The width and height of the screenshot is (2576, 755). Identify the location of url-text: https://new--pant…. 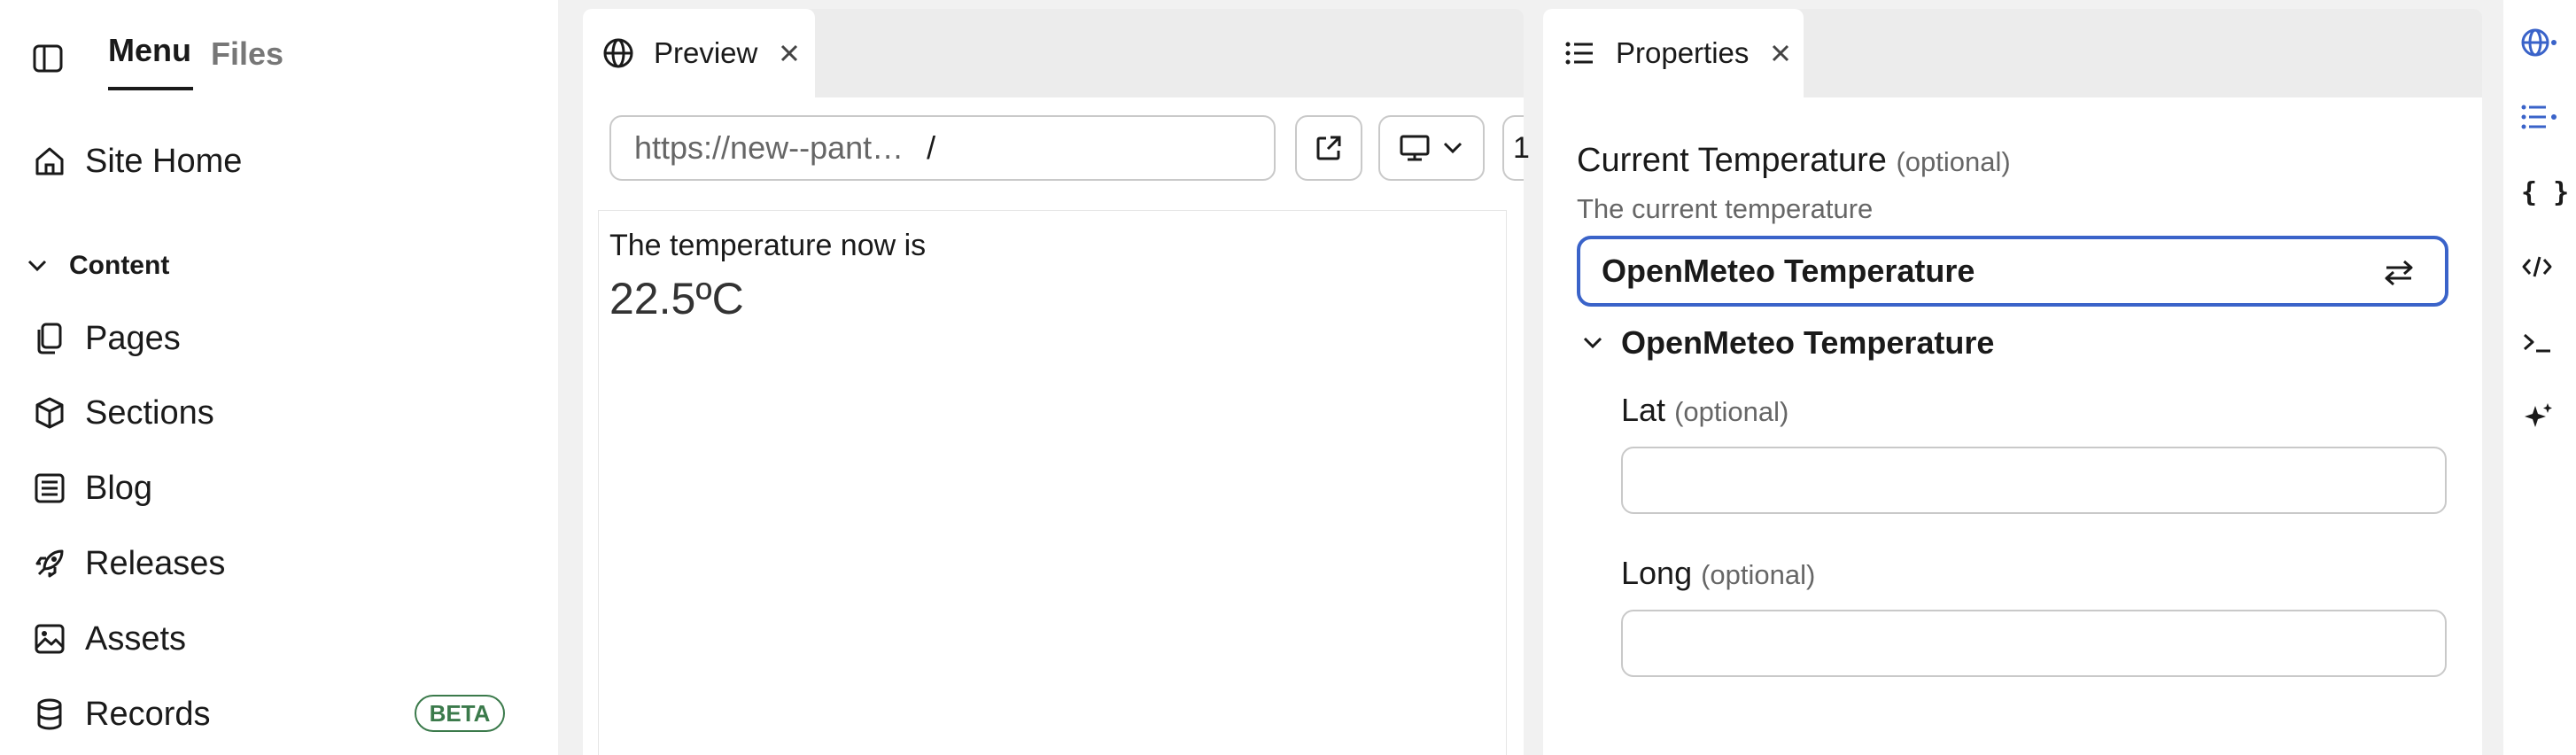
(769, 147).